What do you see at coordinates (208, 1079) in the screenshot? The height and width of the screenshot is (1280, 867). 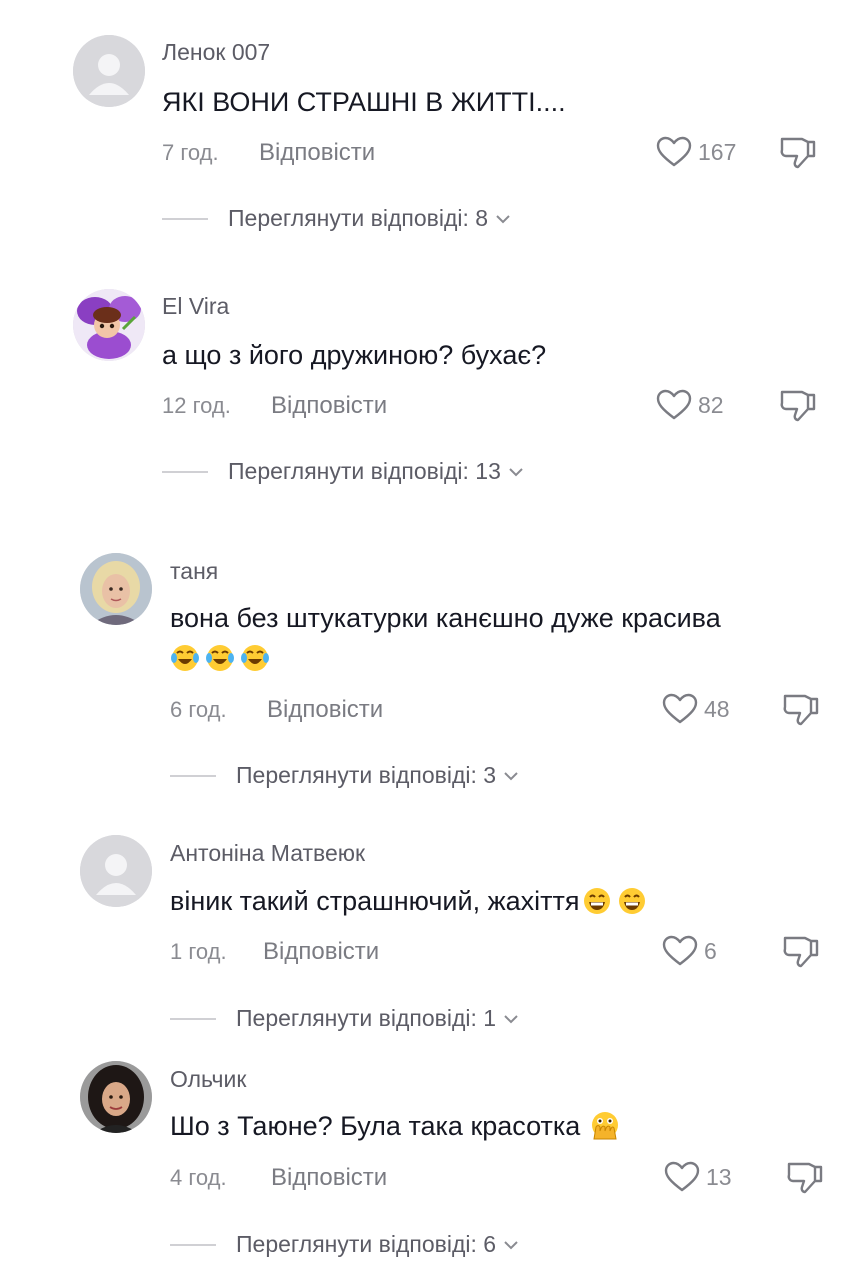 I see `comment-username: Ольчик` at bounding box center [208, 1079].